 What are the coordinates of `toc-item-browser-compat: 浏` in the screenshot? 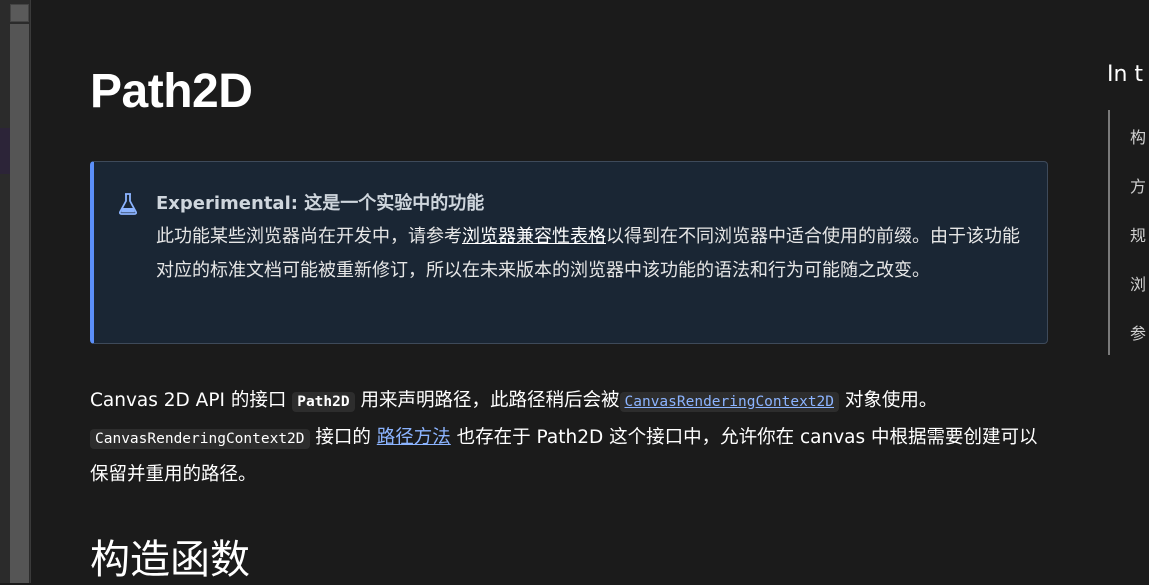 It's located at (1138, 283).